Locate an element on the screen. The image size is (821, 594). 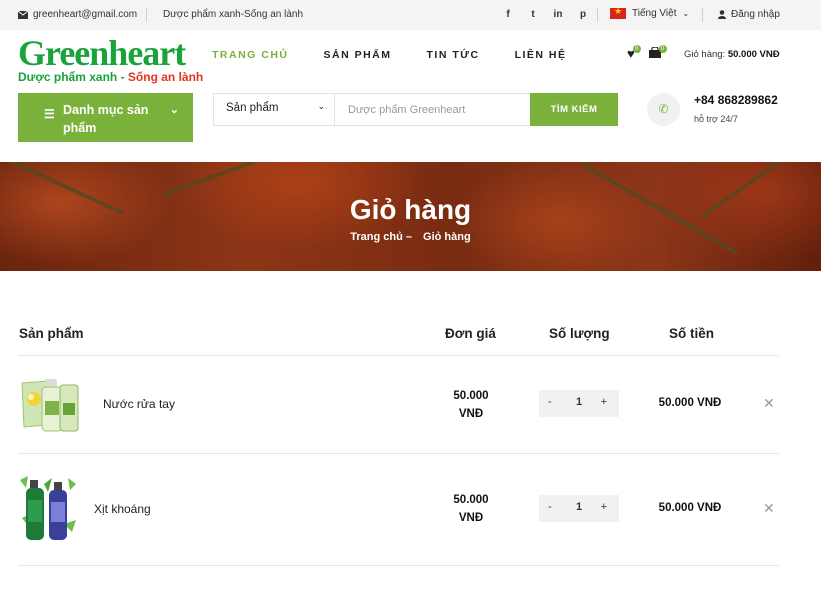
tagline-red: Sống an lành is located at coordinates (165, 77).